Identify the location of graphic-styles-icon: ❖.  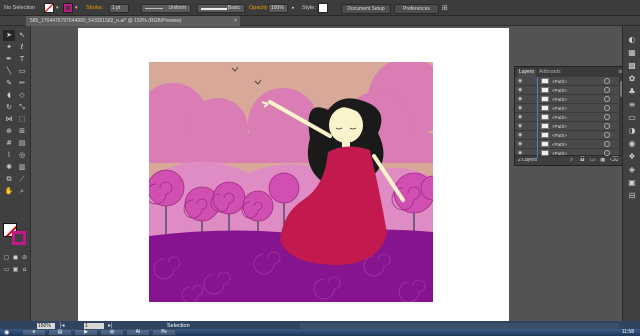
(632, 157).